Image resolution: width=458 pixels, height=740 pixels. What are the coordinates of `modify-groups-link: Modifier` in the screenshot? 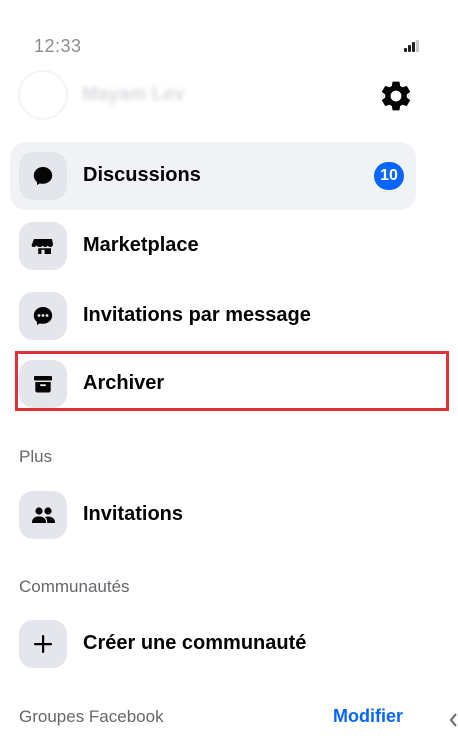 It's located at (368, 716).